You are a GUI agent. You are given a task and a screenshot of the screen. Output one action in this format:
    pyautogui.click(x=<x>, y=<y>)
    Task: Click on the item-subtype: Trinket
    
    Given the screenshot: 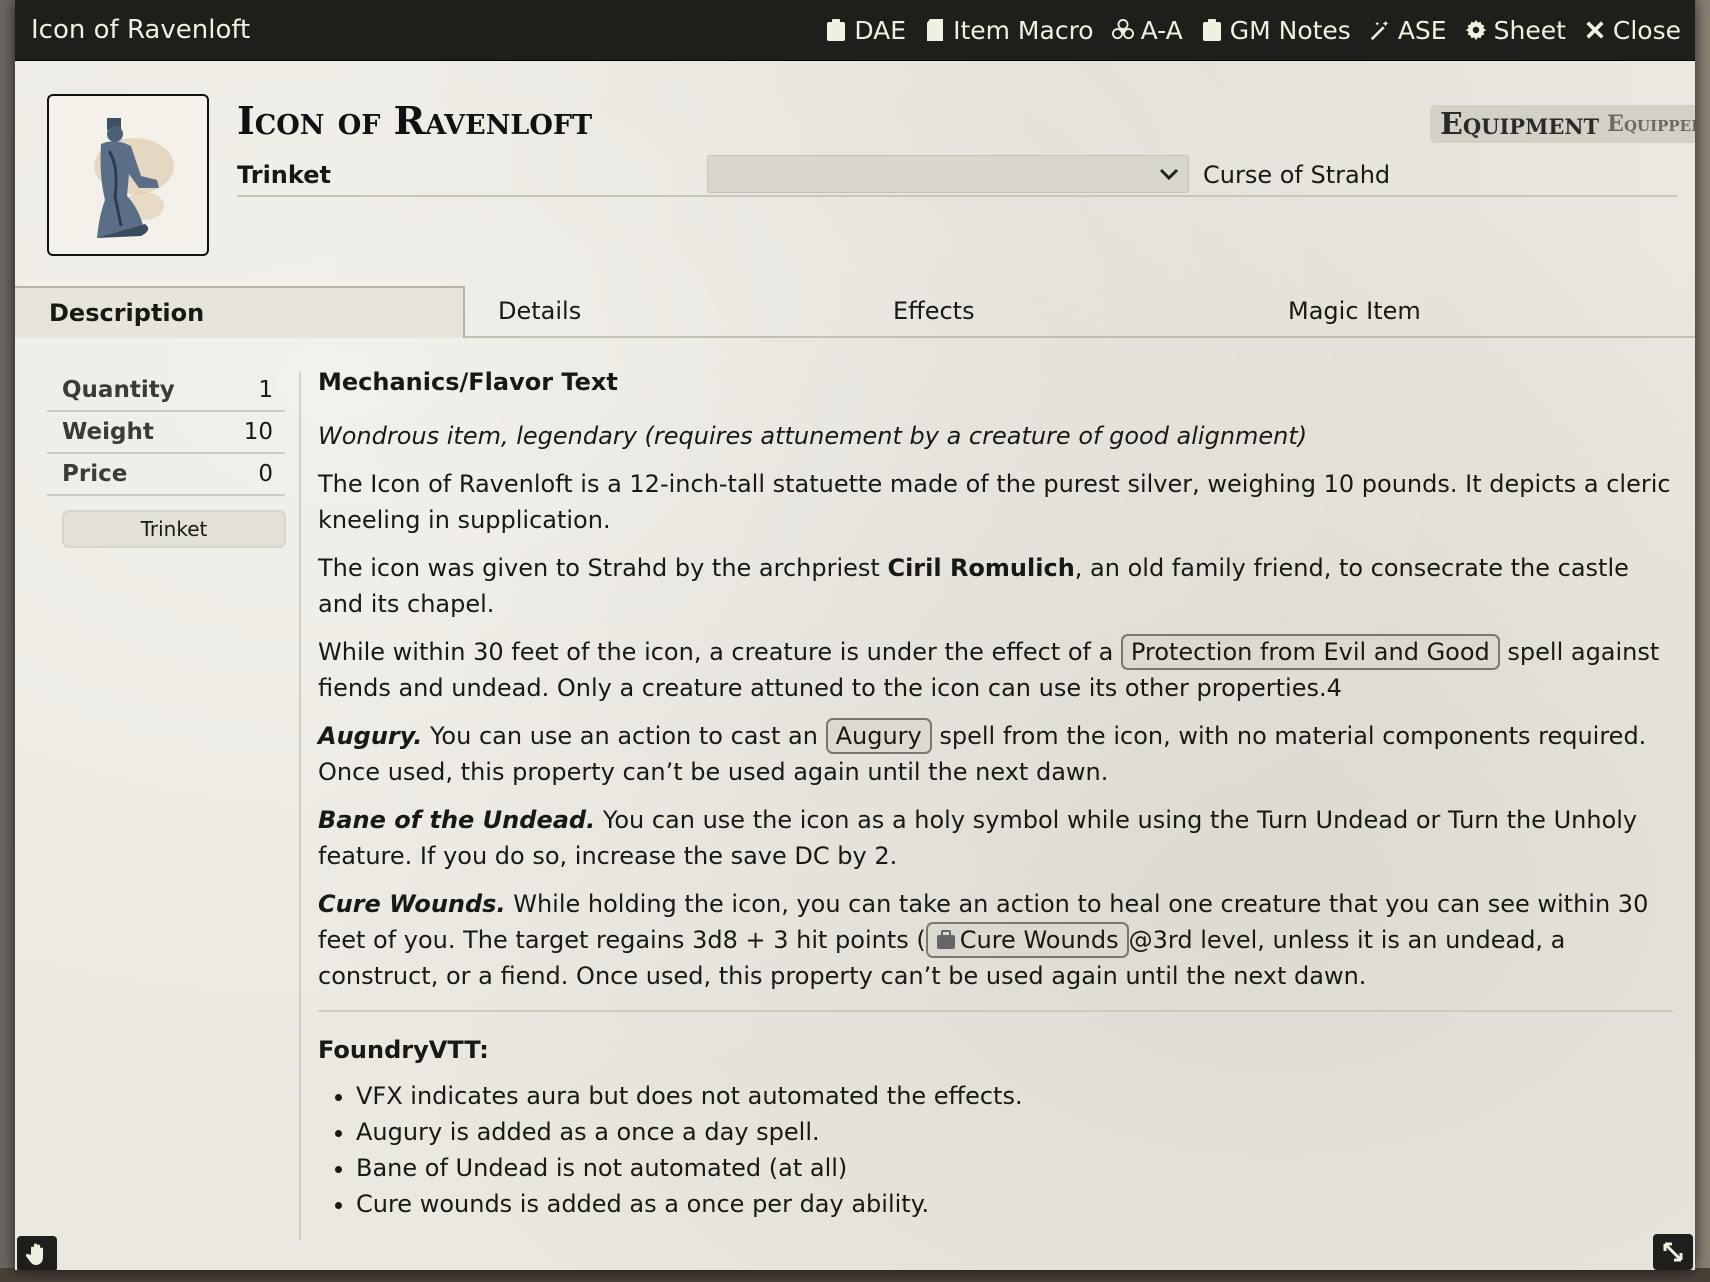 What is the action you would take?
    pyautogui.click(x=284, y=175)
    